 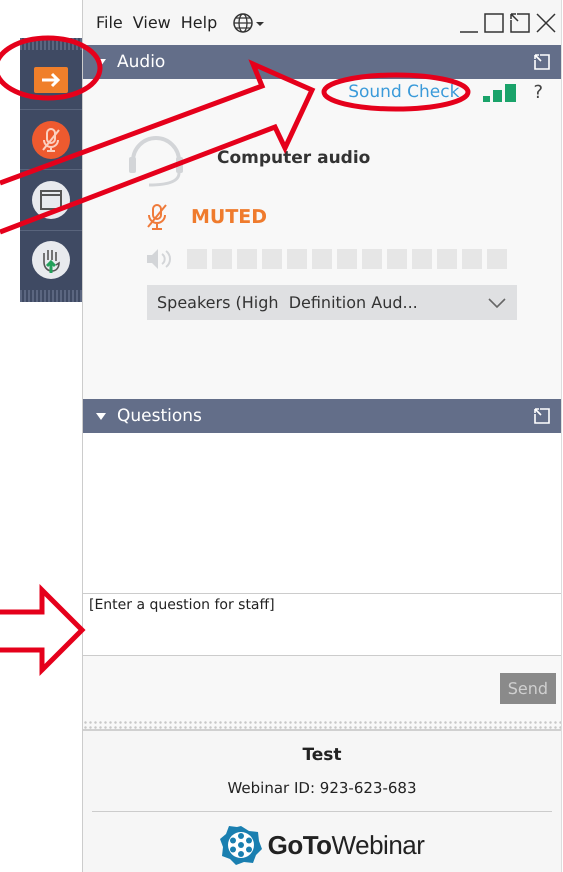 I want to click on question-input: [Enter a question for staff], so click(x=322, y=624).